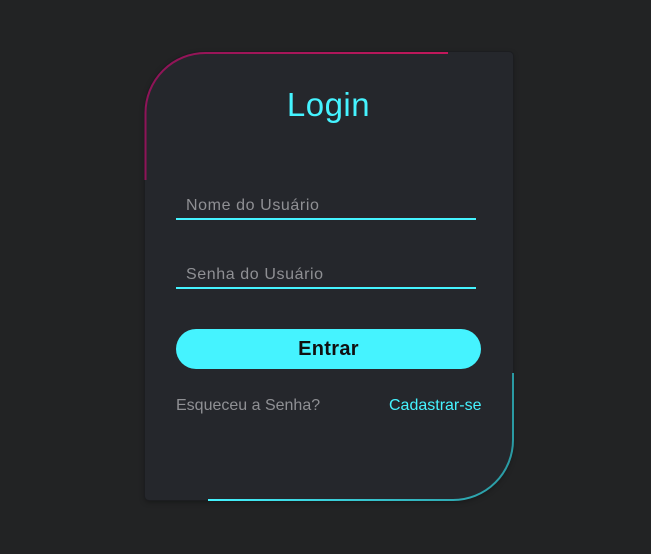 This screenshot has height=554, width=651. What do you see at coordinates (248, 406) in the screenshot?
I see `forgot-password-link: Esqueceu a Senha?` at bounding box center [248, 406].